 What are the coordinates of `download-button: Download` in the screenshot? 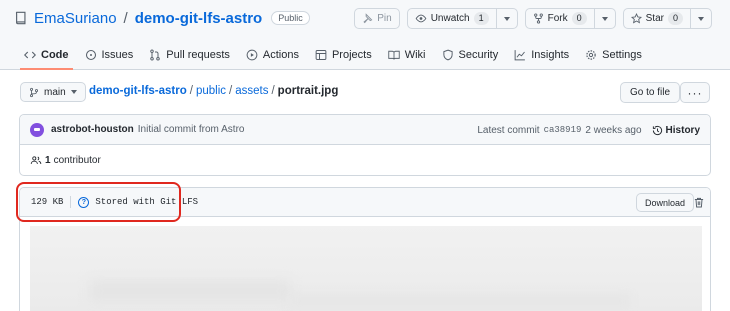 It's located at (665, 202).